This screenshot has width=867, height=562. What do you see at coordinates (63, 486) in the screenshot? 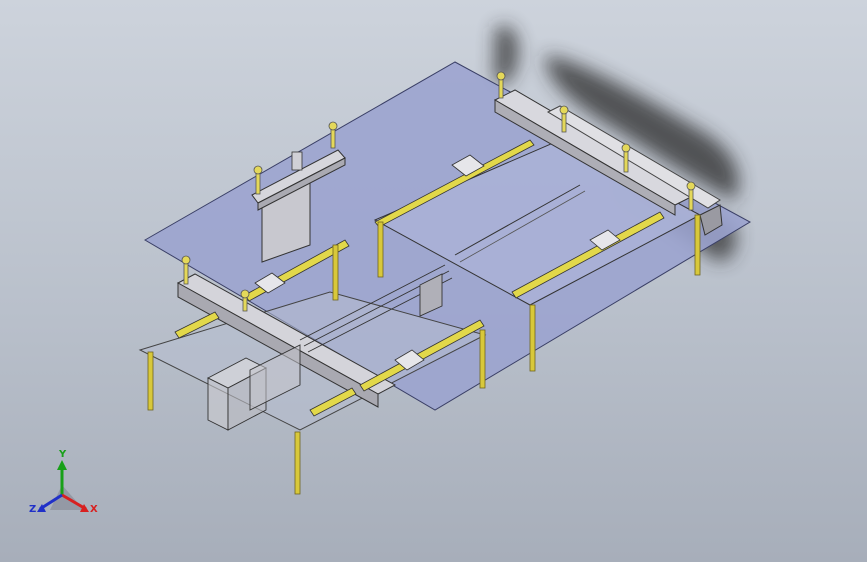
I see `orientation-triad` at bounding box center [63, 486].